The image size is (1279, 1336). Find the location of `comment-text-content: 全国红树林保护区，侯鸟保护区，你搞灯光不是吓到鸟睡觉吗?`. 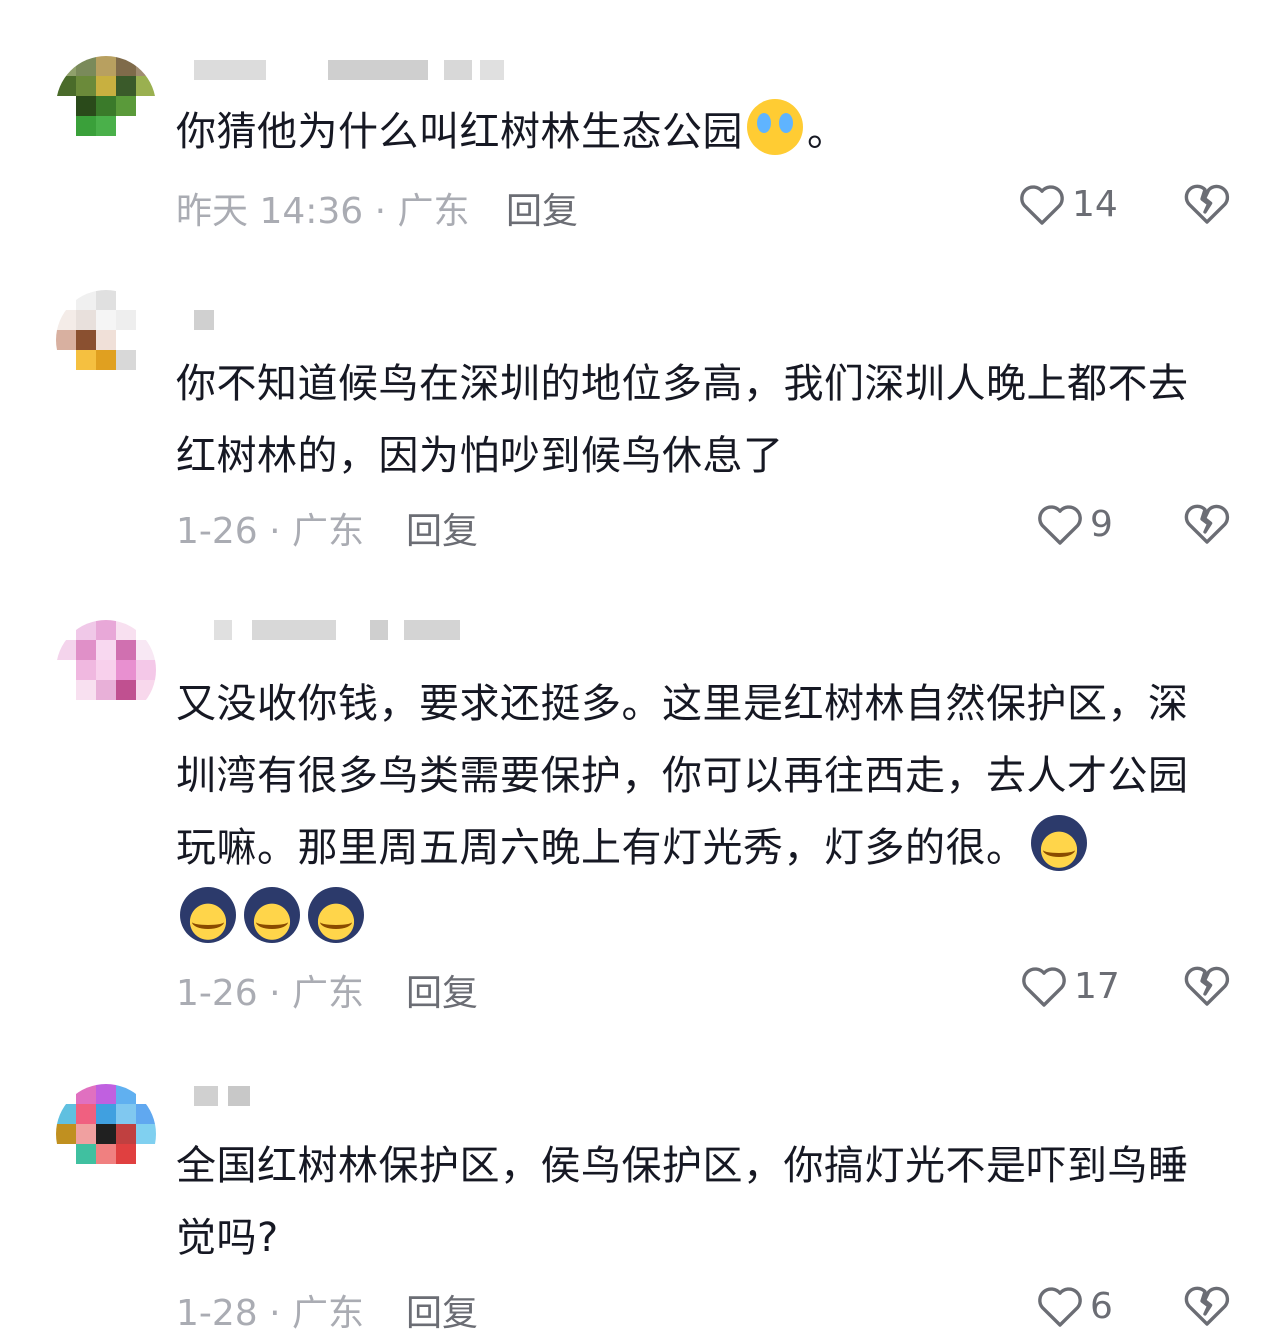

comment-text-content: 全国红树林保护区，侯鸟保护区，你搞灯光不是吓到鸟睡觉吗? is located at coordinates (682, 1202).